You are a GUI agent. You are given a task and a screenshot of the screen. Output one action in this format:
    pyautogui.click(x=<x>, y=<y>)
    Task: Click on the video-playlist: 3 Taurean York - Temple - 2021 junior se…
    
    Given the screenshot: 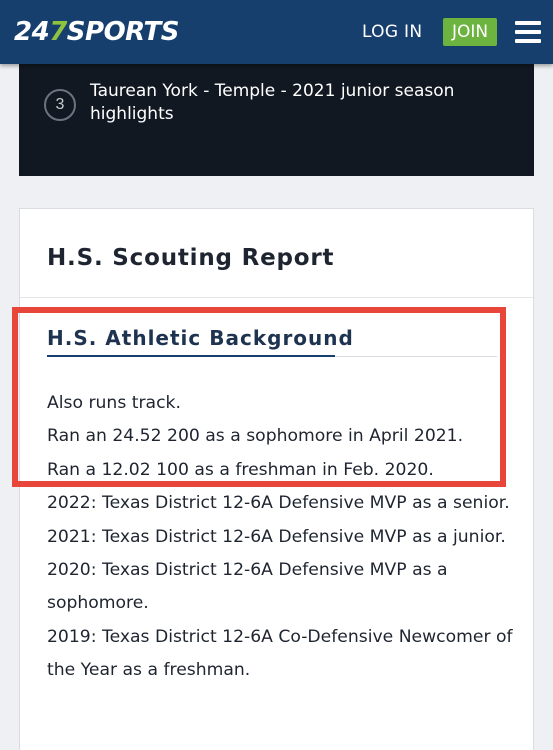 What is the action you would take?
    pyautogui.click(x=276, y=117)
    